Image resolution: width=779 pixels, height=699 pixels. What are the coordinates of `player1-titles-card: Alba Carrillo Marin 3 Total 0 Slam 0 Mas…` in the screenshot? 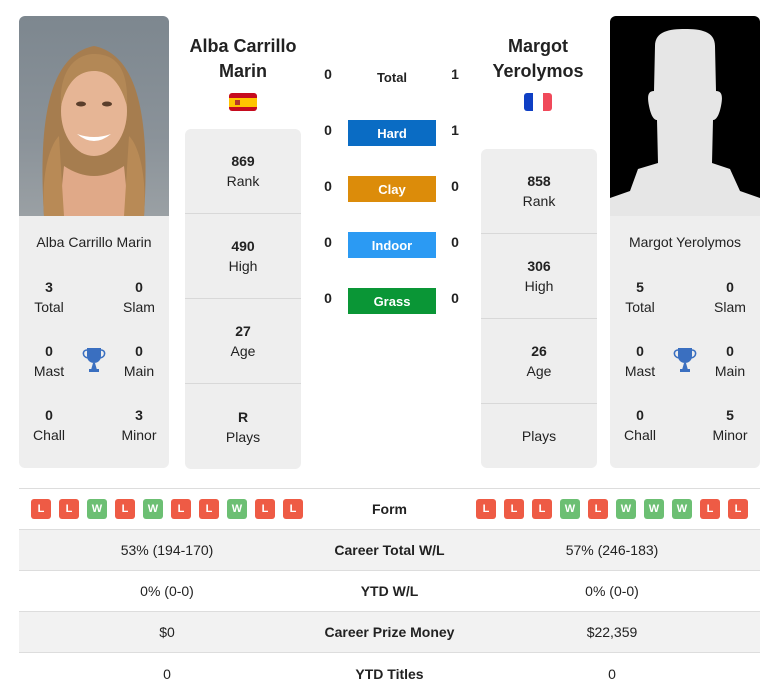 It's located at (94, 342).